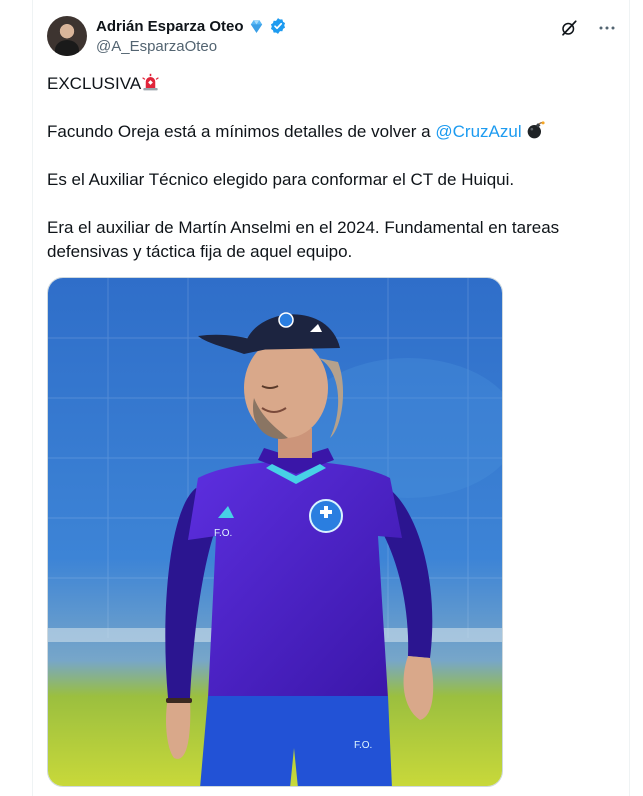 The height and width of the screenshot is (796, 643). Describe the element at coordinates (607, 28) in the screenshot. I see `more-options-icon` at that location.